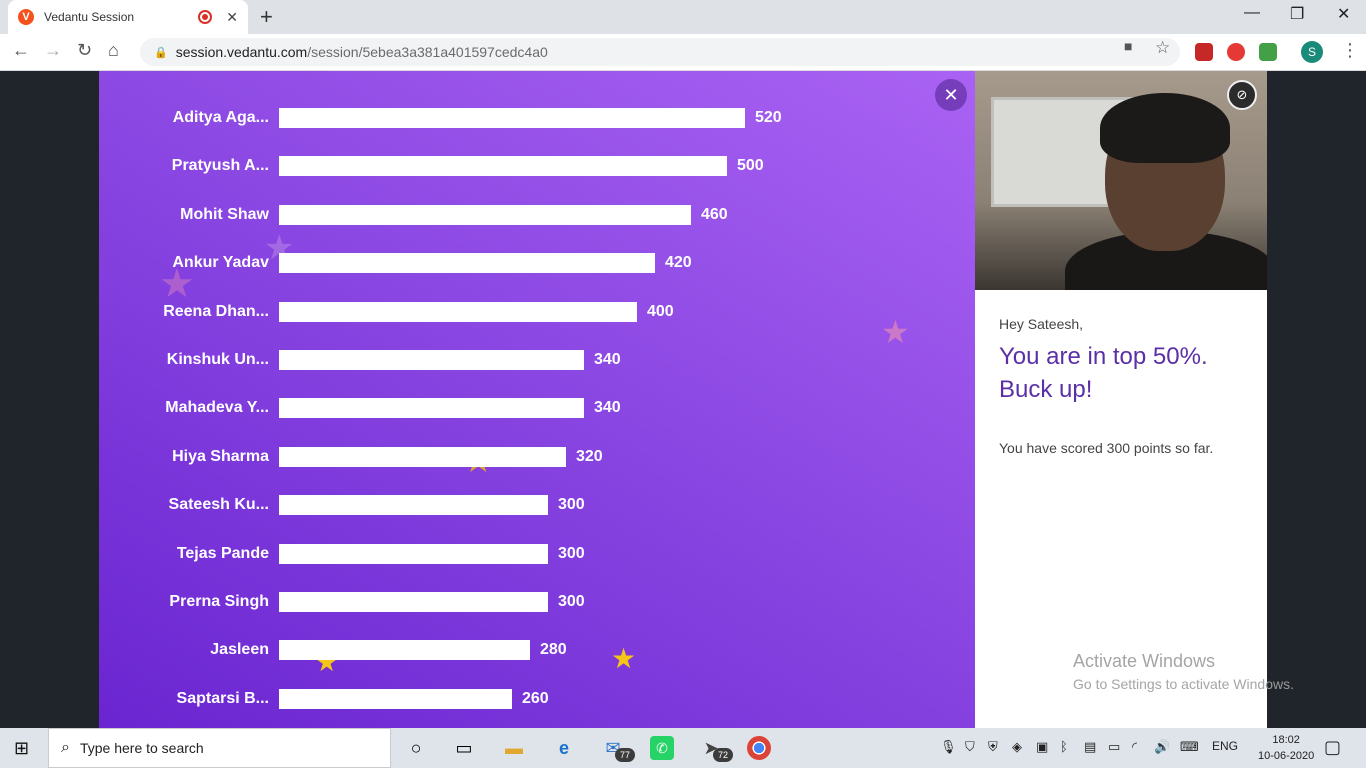 The height and width of the screenshot is (768, 1366). What do you see at coordinates (239, 650) in the screenshot?
I see `student-name: Jasleen` at bounding box center [239, 650].